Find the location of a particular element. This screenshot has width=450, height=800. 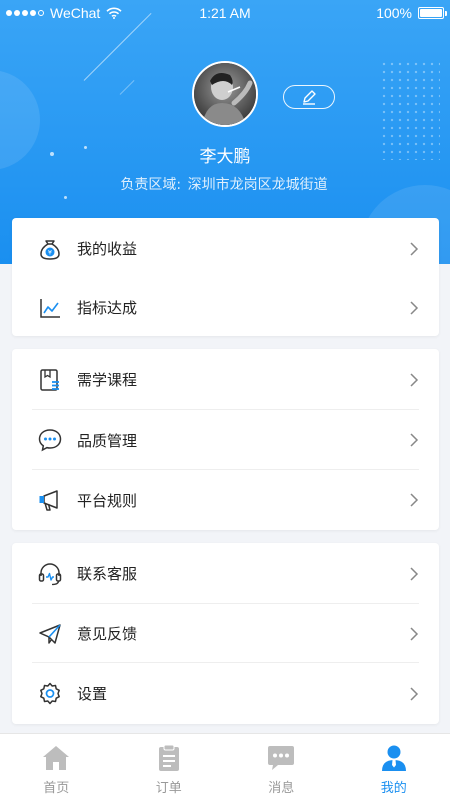

decorative-line is located at coordinates (127, 87).